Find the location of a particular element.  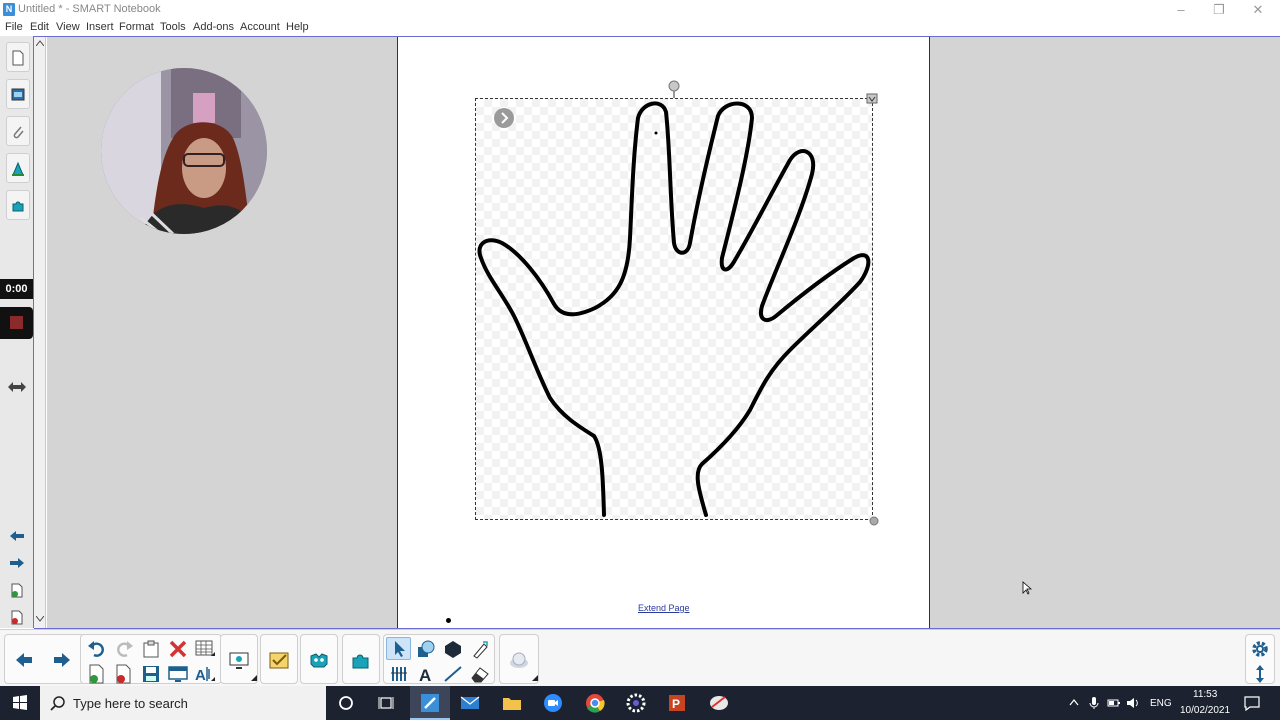

table-icon is located at coordinates (205, 649).